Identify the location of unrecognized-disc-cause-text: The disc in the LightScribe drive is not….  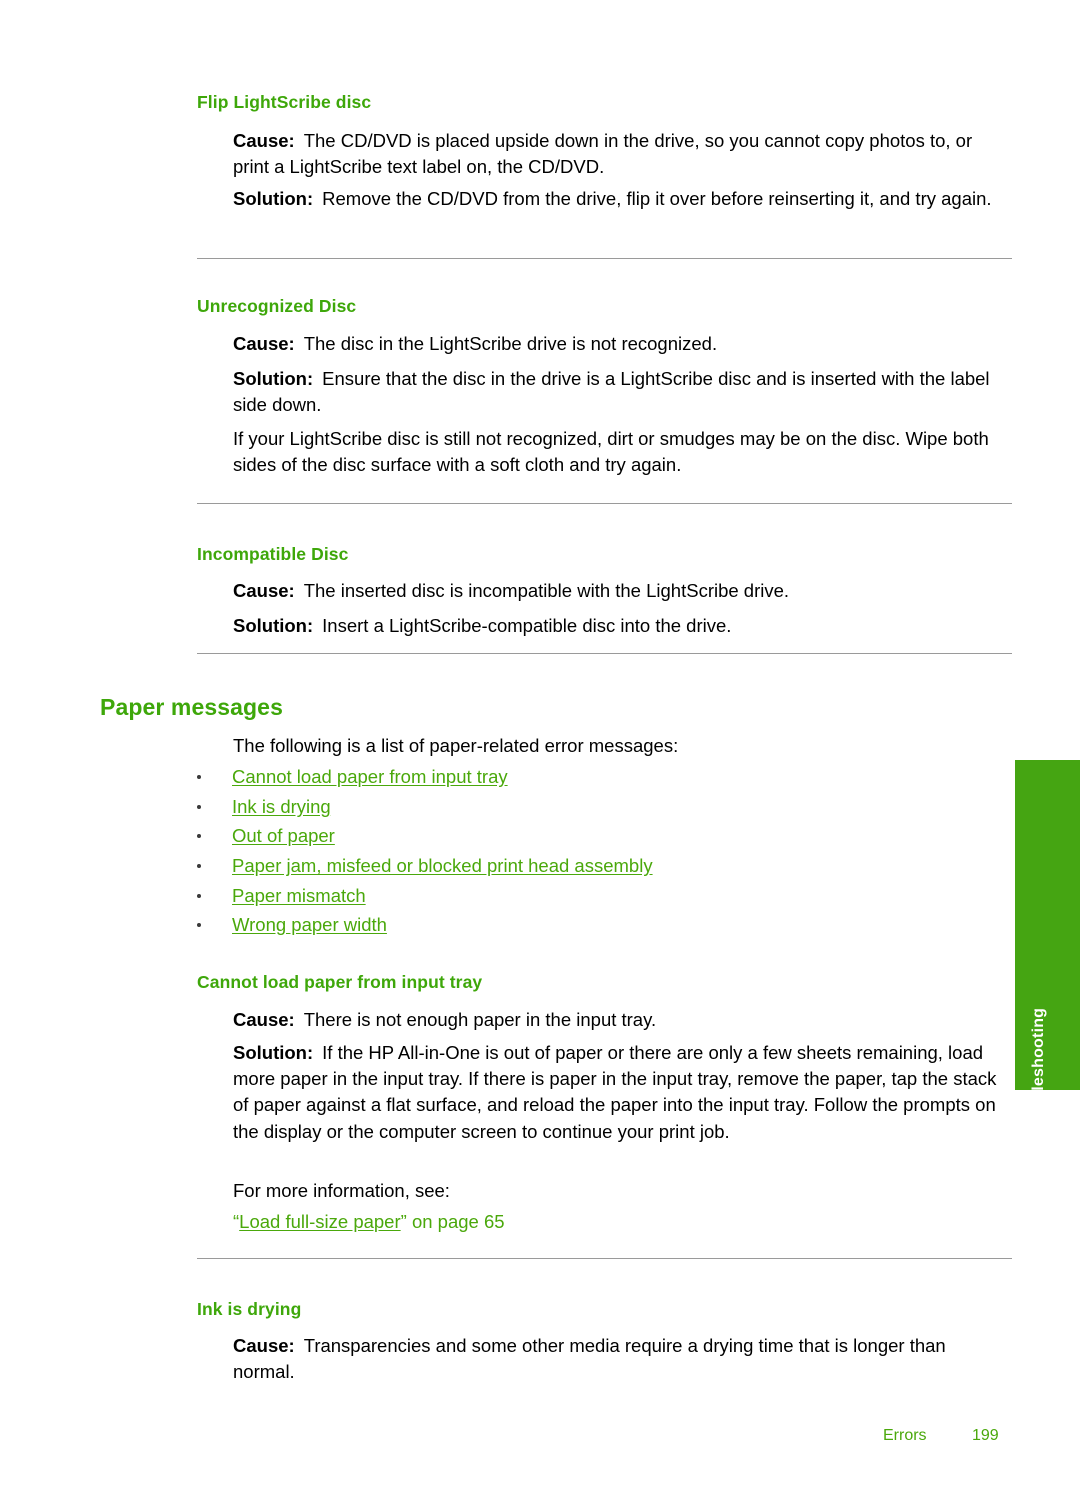
(510, 343).